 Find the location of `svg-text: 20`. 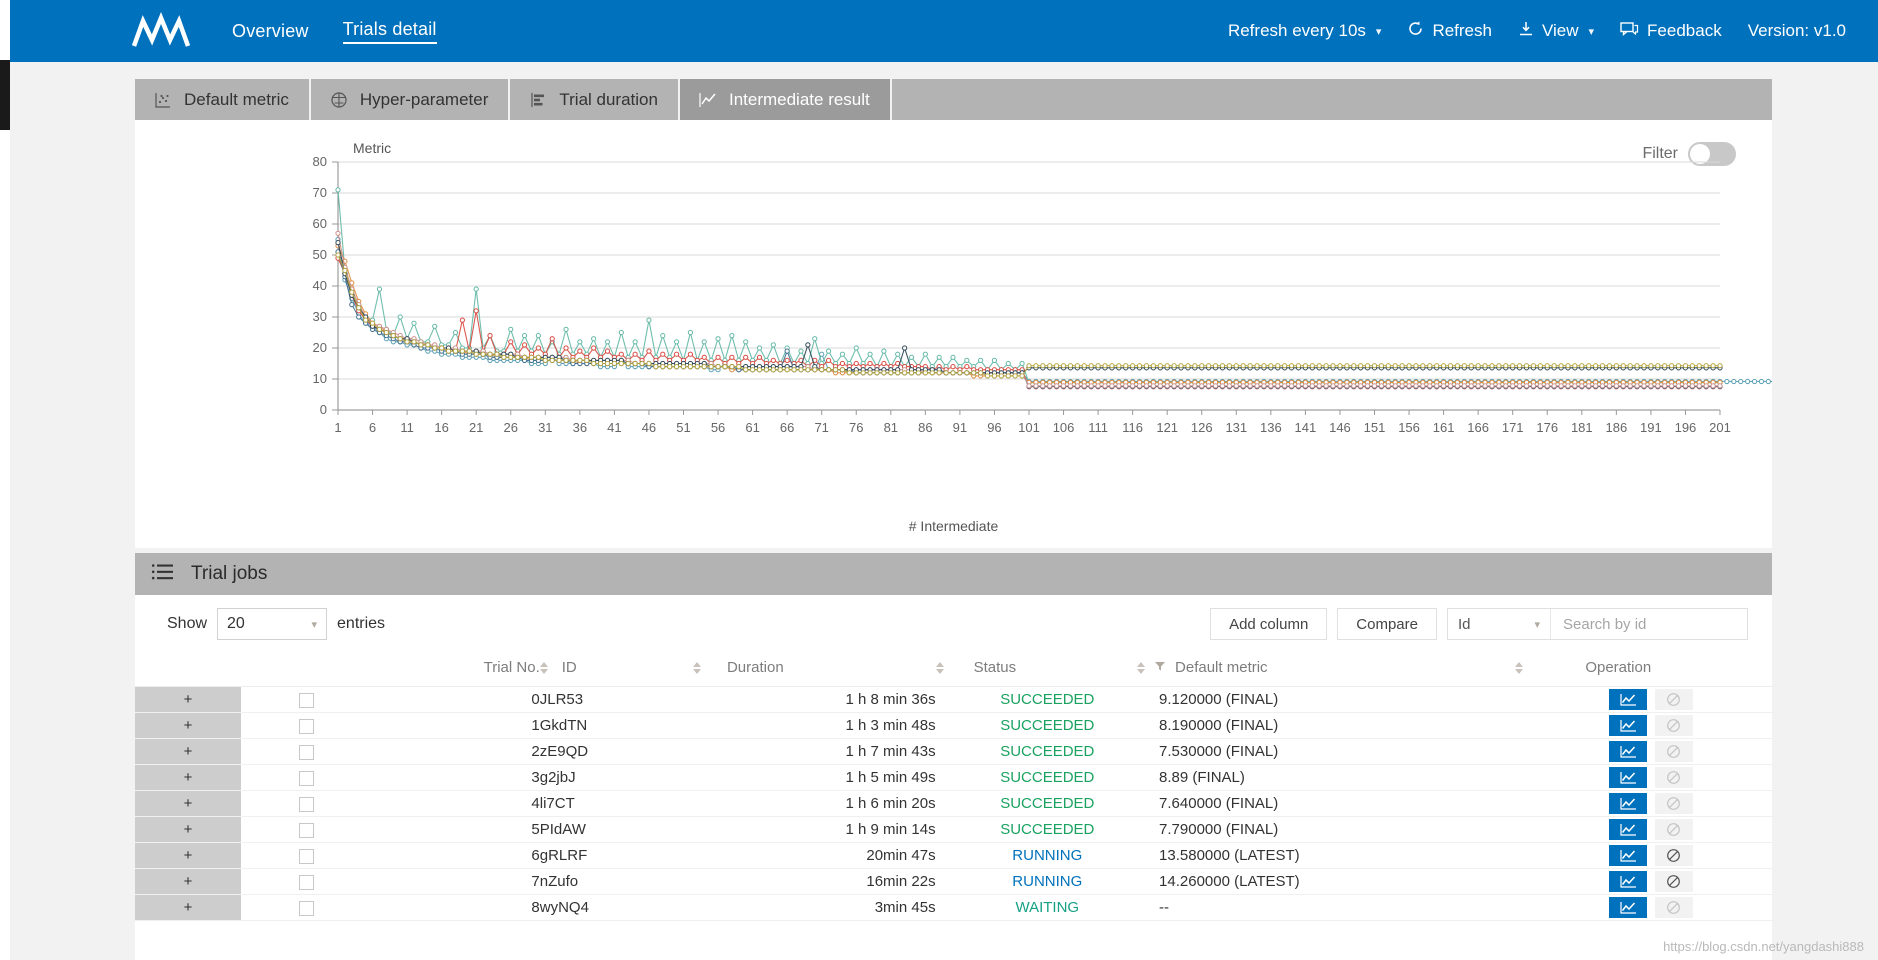

svg-text: 20 is located at coordinates (320, 347).